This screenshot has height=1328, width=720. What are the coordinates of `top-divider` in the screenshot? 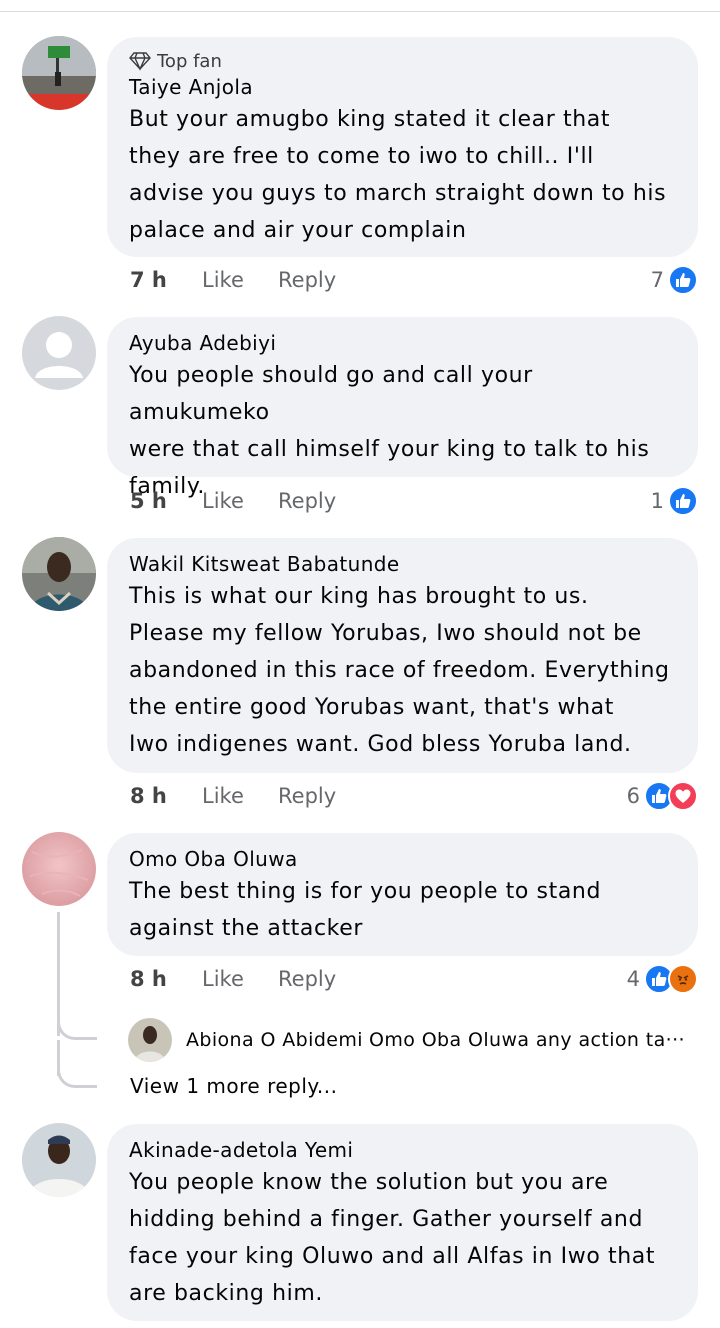 It's located at (360, 11).